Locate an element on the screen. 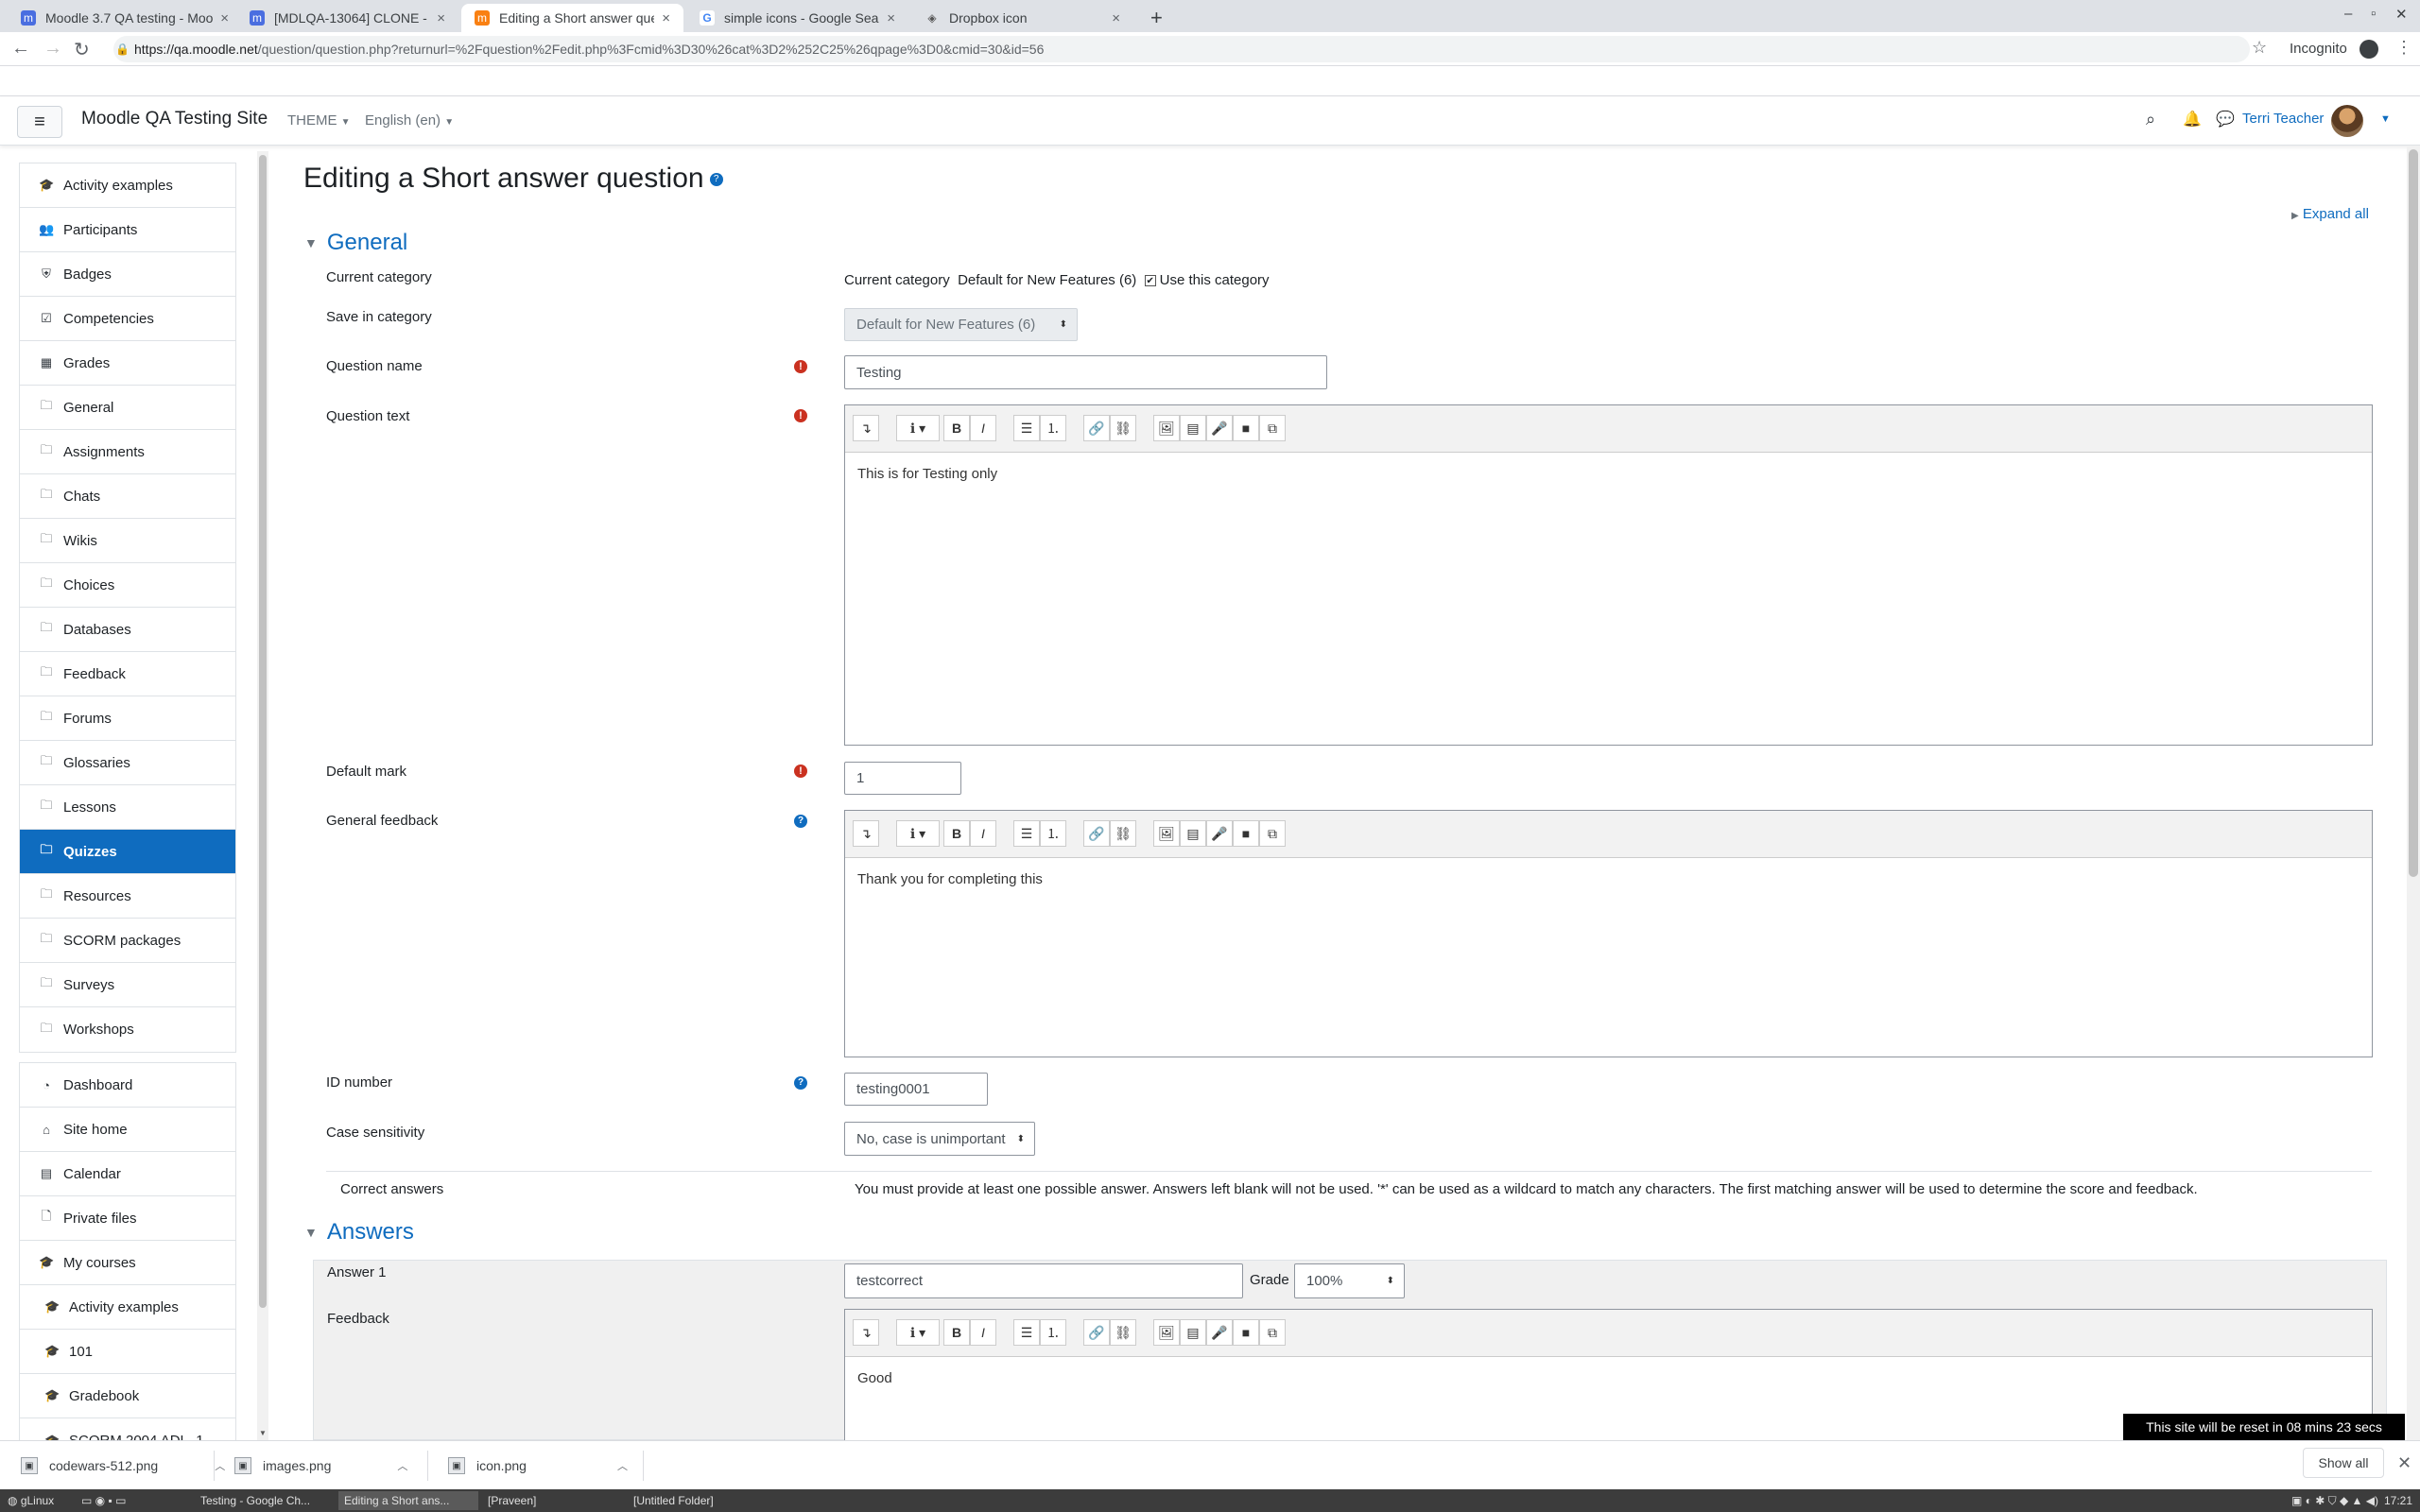 The height and width of the screenshot is (1512, 2420). close-downloads-icon: ✕ is located at coordinates (2404, 1463).